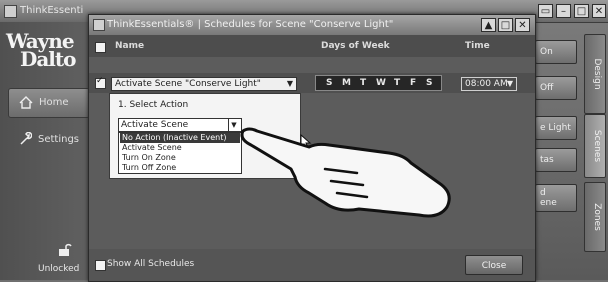 This screenshot has width=608, height=282. I want to click on tab-design: Design, so click(595, 74).